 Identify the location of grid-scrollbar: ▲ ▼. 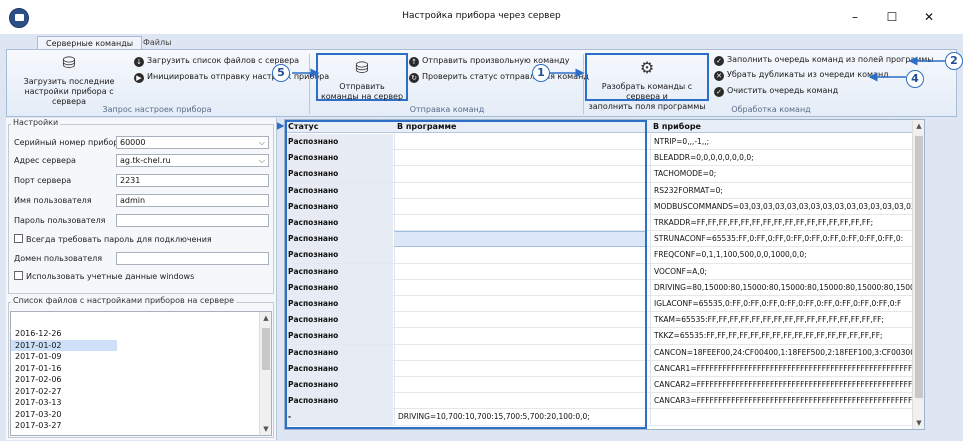
(918, 274).